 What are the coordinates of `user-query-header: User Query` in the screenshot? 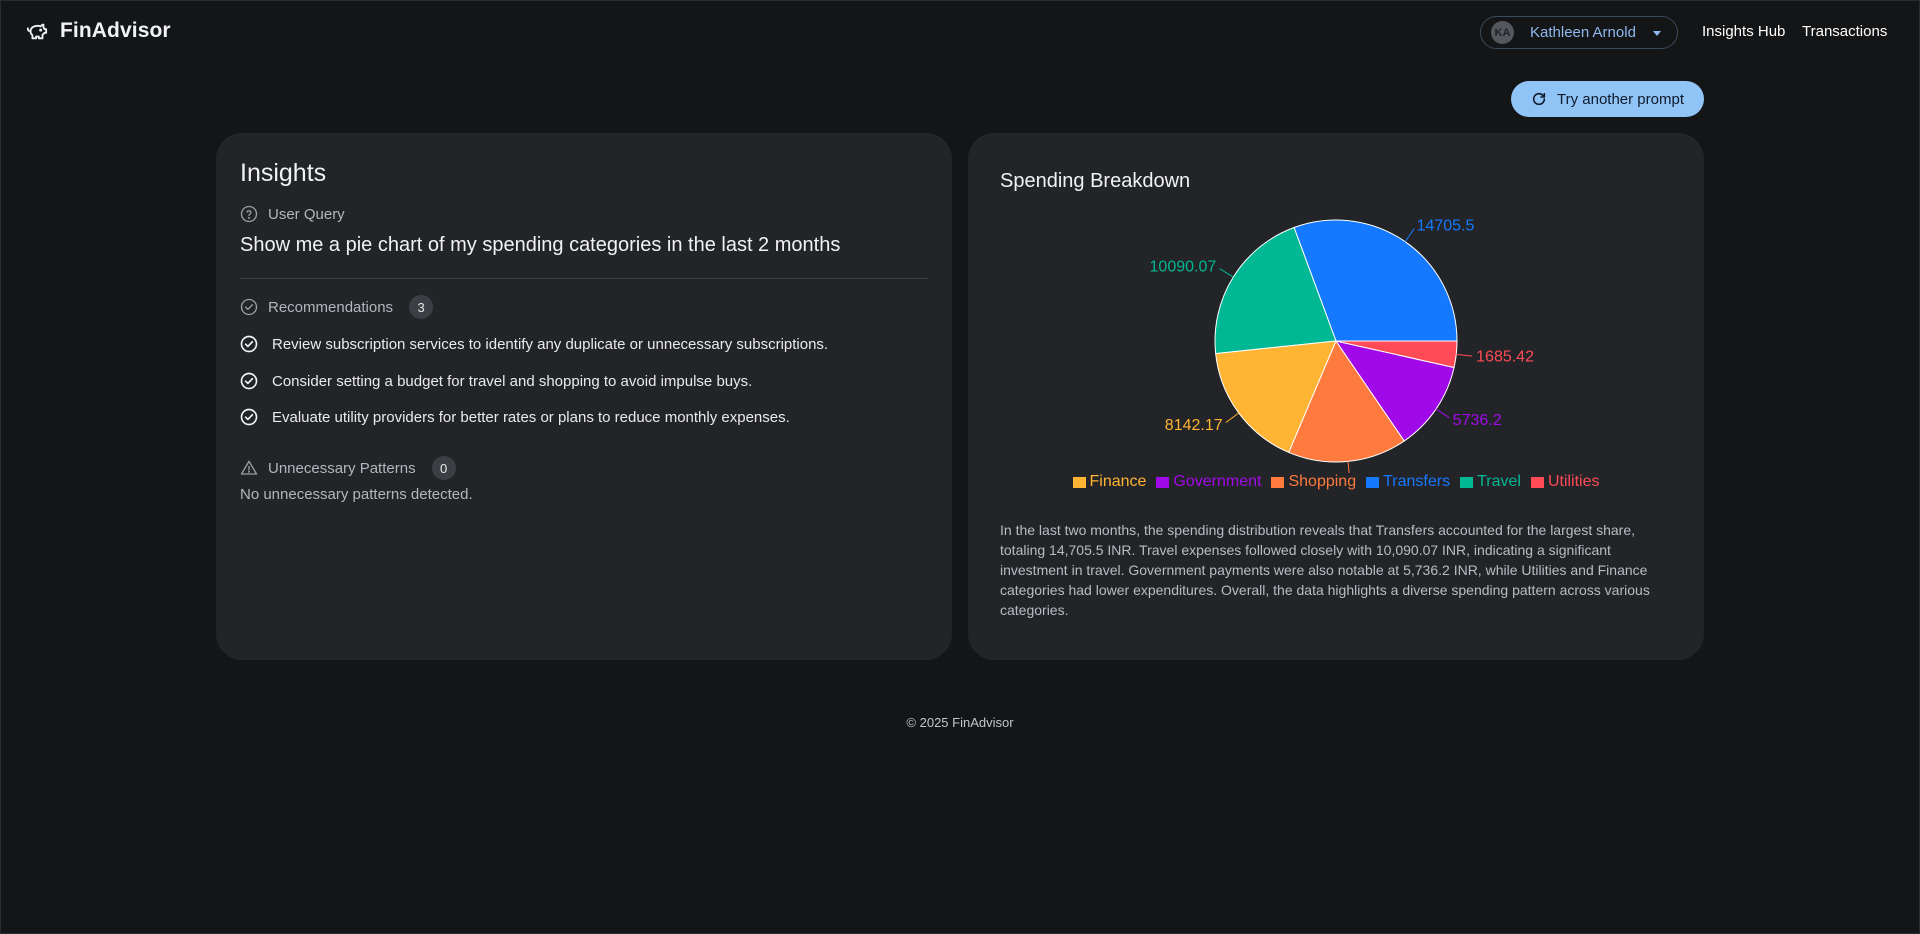 It's located at (292, 214).